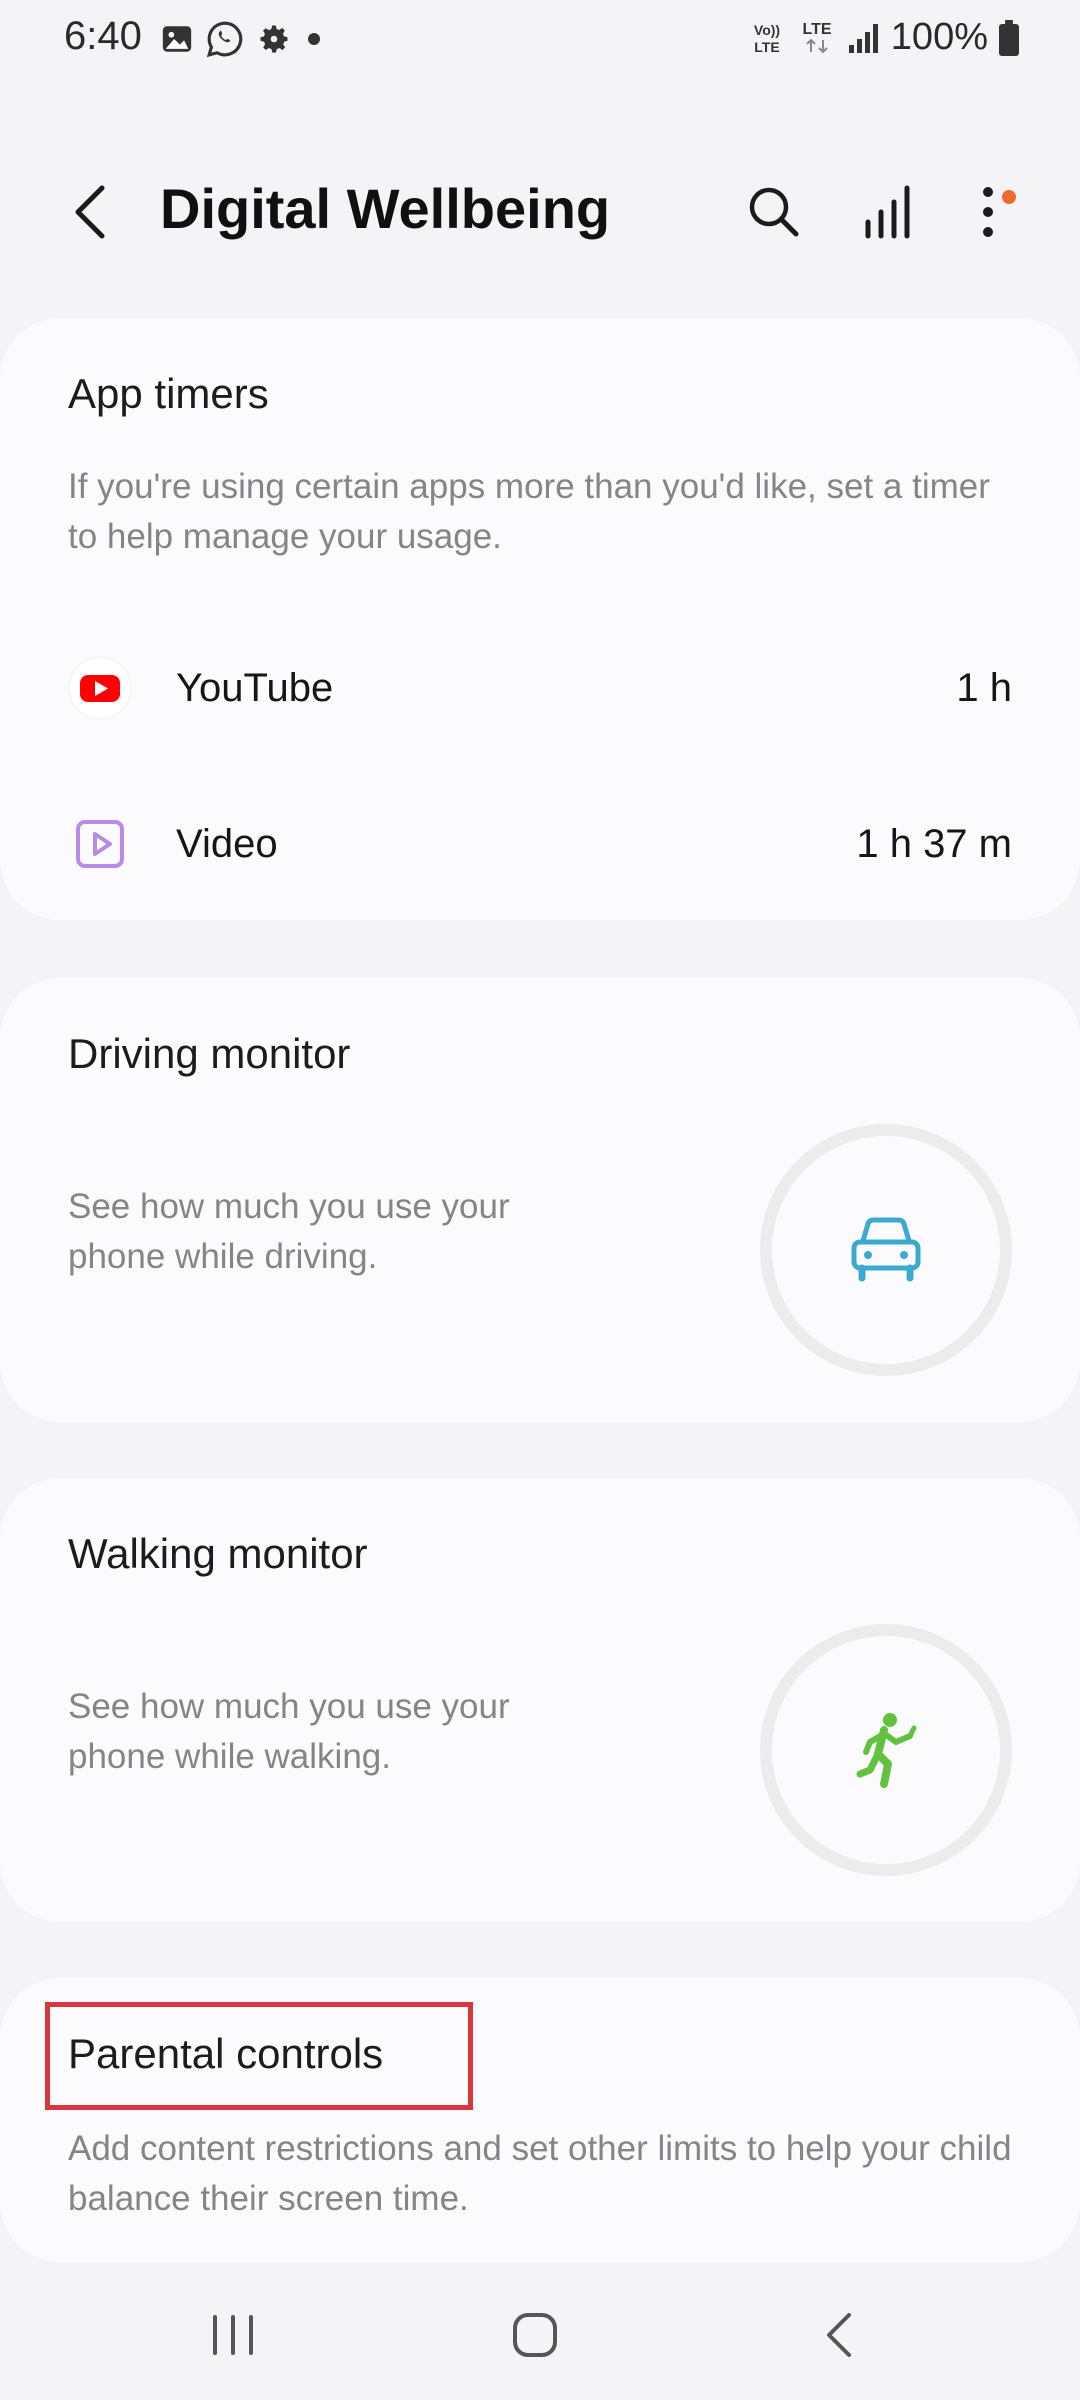 Image resolution: width=1080 pixels, height=2400 pixels. Describe the element at coordinates (100, 688) in the screenshot. I see `youtube-icon` at that location.